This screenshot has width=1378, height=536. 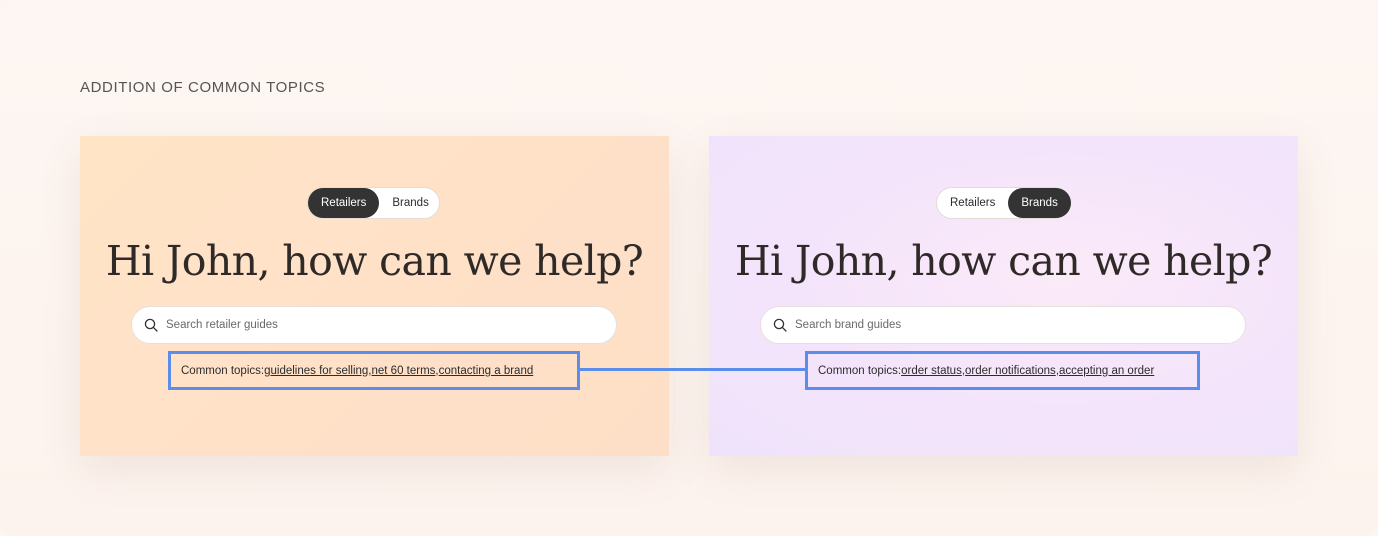 What do you see at coordinates (931, 371) in the screenshot?
I see `topic-link-order-status: order status` at bounding box center [931, 371].